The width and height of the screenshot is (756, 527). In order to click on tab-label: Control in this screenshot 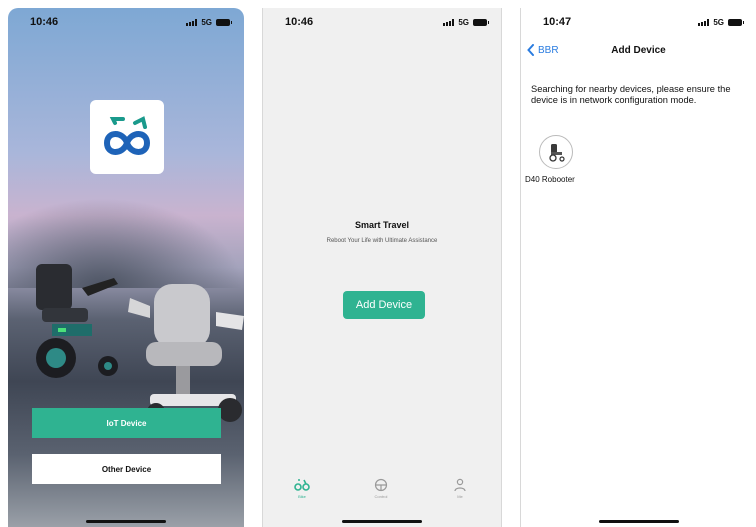, I will do `click(381, 496)`.